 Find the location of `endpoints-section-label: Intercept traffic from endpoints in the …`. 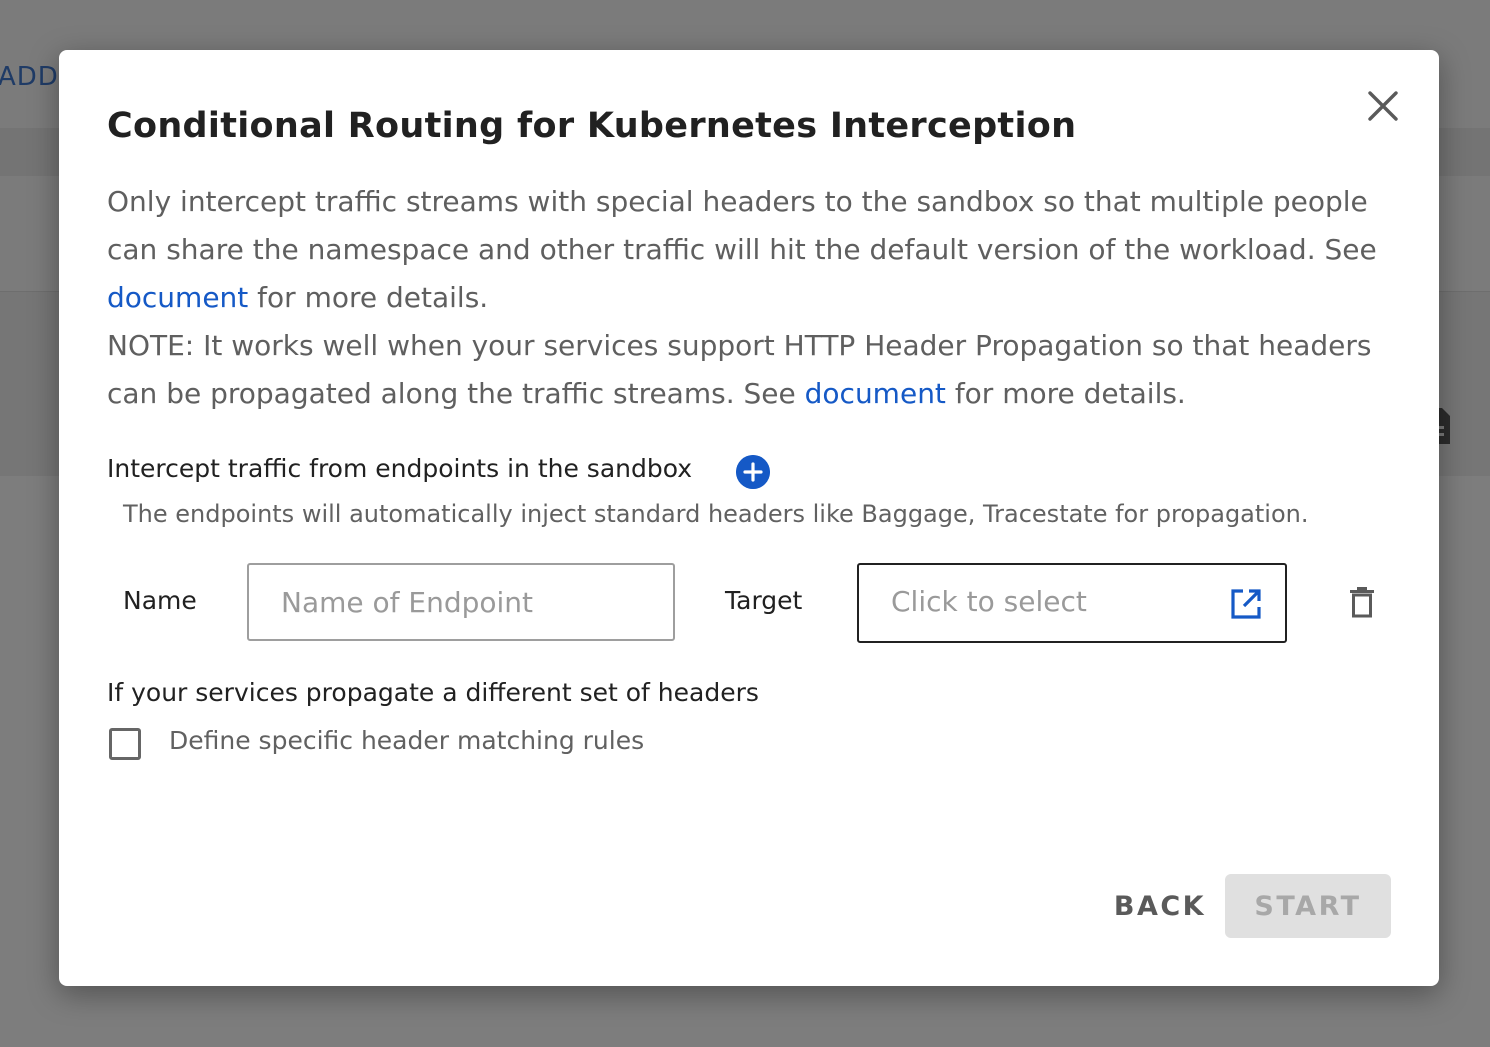

endpoints-section-label: Intercept traffic from endpoints in the … is located at coordinates (400, 468).